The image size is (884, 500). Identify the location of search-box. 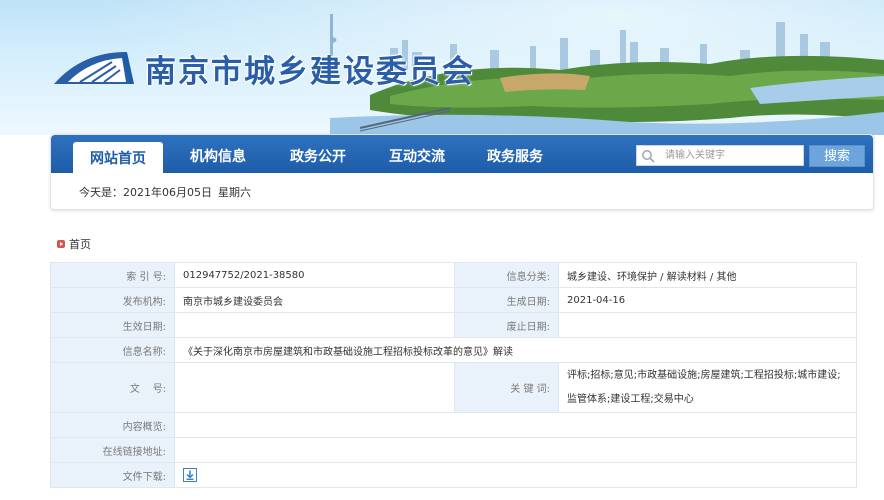
(720, 155).